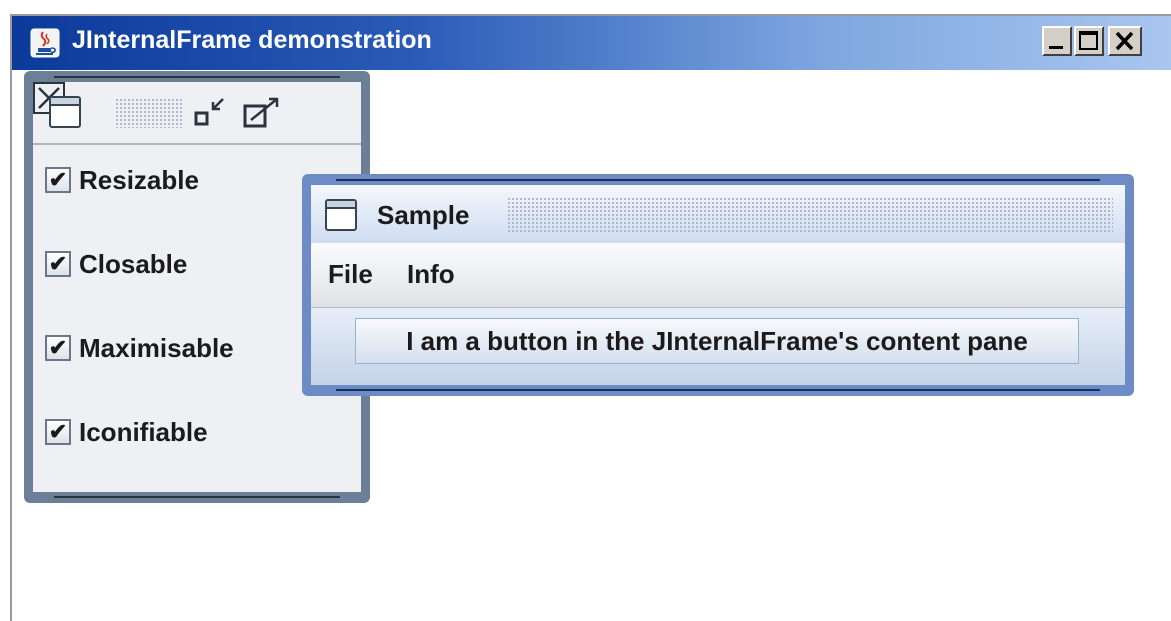  I want to click on menu-file: File, so click(350, 274).